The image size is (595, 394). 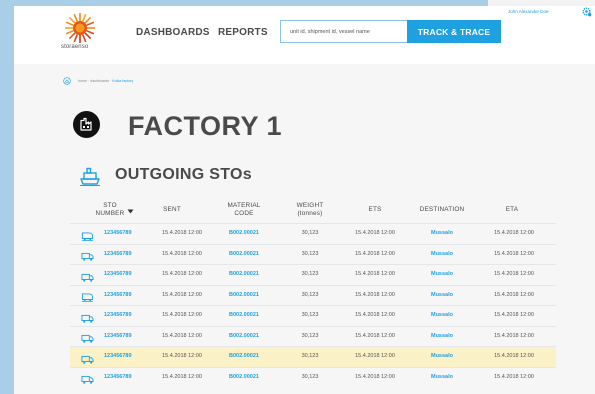 I want to click on window-frame-left, so click(x=7, y=197).